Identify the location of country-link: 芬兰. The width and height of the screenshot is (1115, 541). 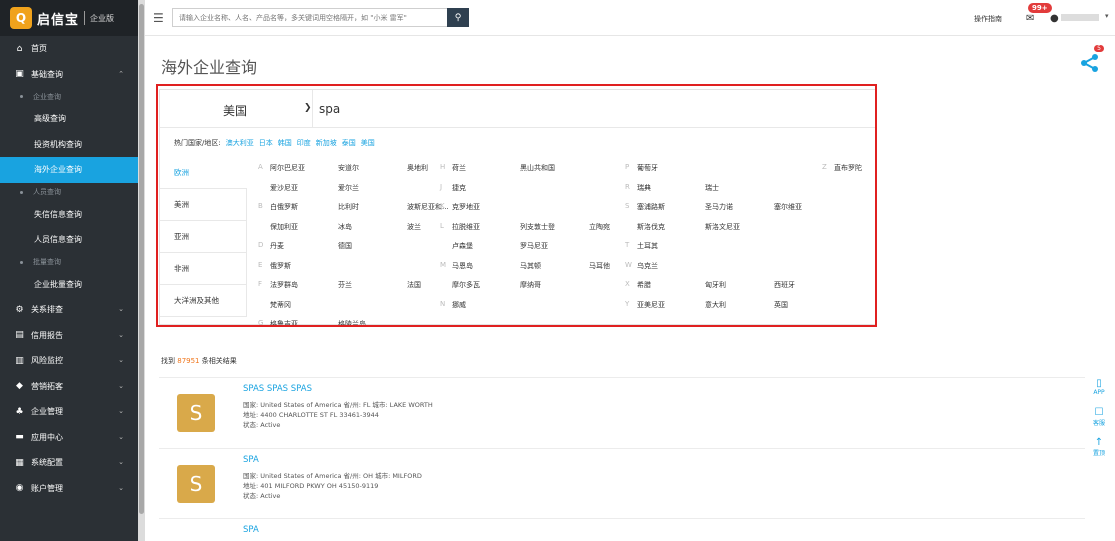
(345, 285).